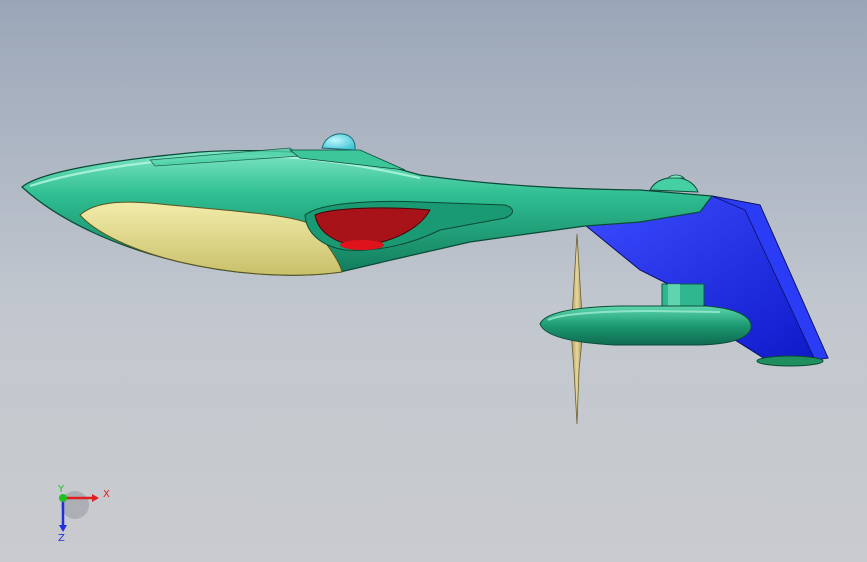 The width and height of the screenshot is (867, 562). What do you see at coordinates (61, 489) in the screenshot?
I see `y-axis-label: Y` at bounding box center [61, 489].